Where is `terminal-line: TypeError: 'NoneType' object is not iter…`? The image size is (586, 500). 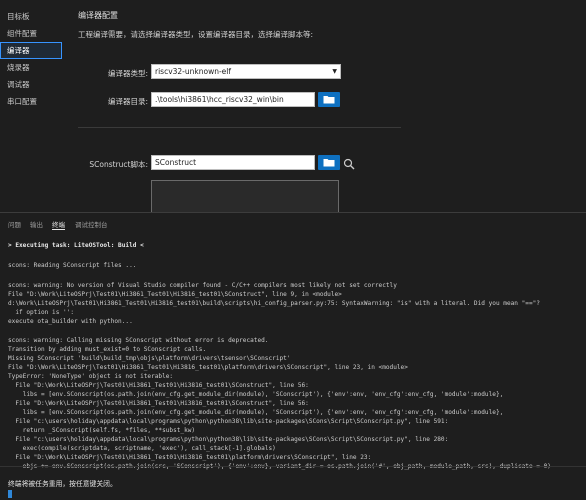 terminal-line: TypeError: 'NoneType' object is not iter… is located at coordinates (91, 376).